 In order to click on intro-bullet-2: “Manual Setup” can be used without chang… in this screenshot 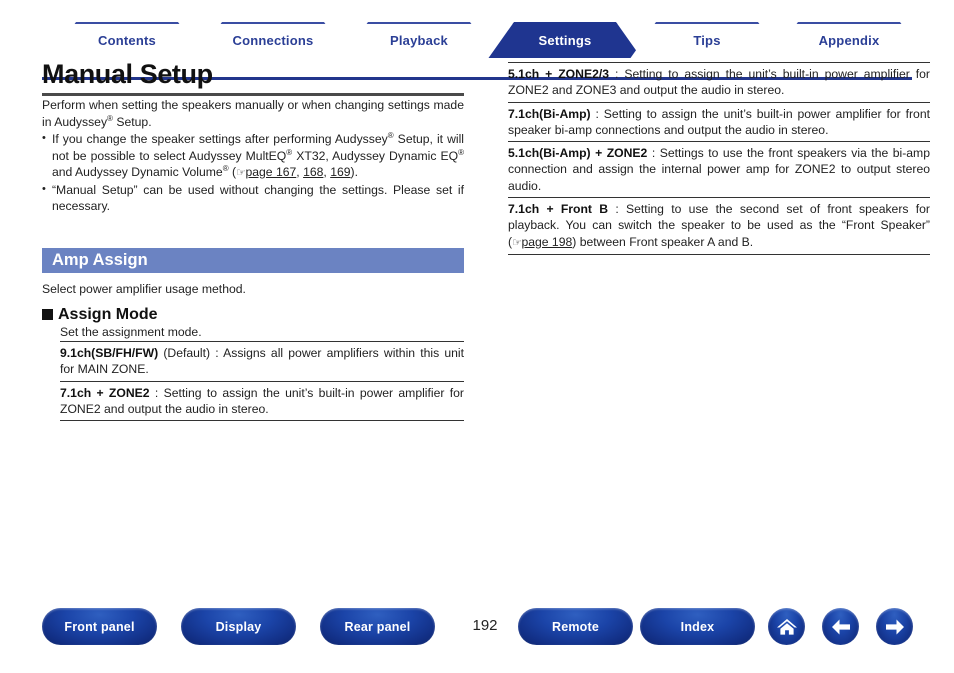, I will do `click(253, 198)`.